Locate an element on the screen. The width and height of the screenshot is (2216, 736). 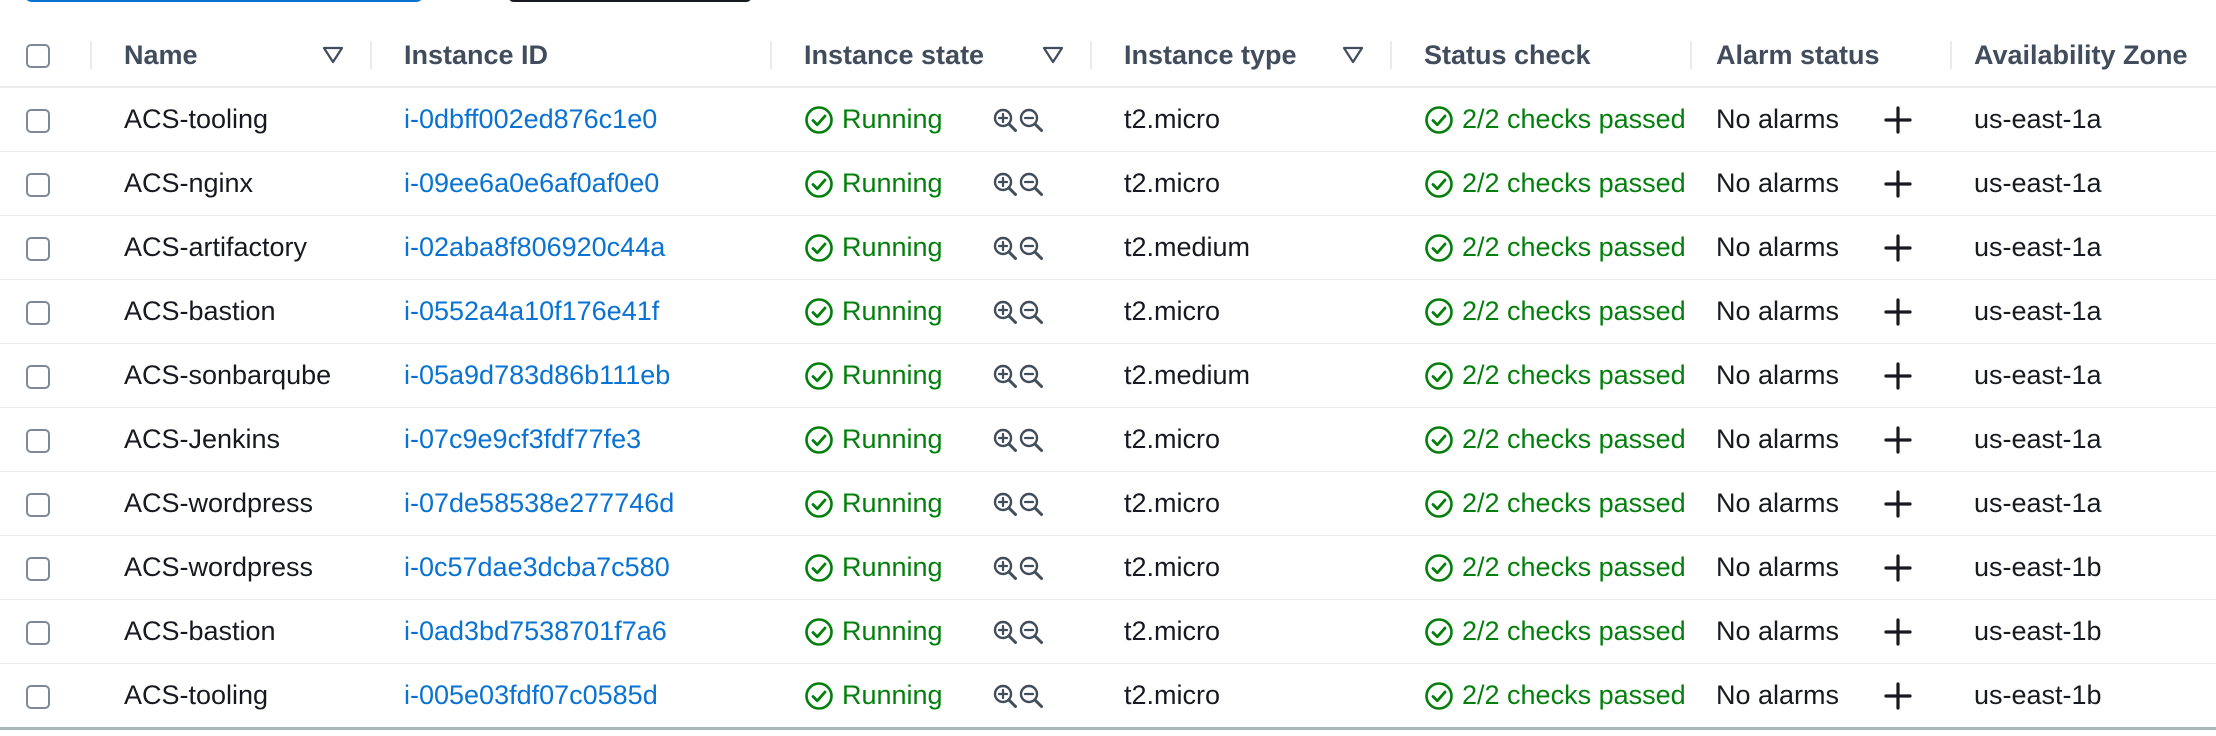
instance-id-link: i-0ad3bd7538701f7a6 is located at coordinates (535, 631).